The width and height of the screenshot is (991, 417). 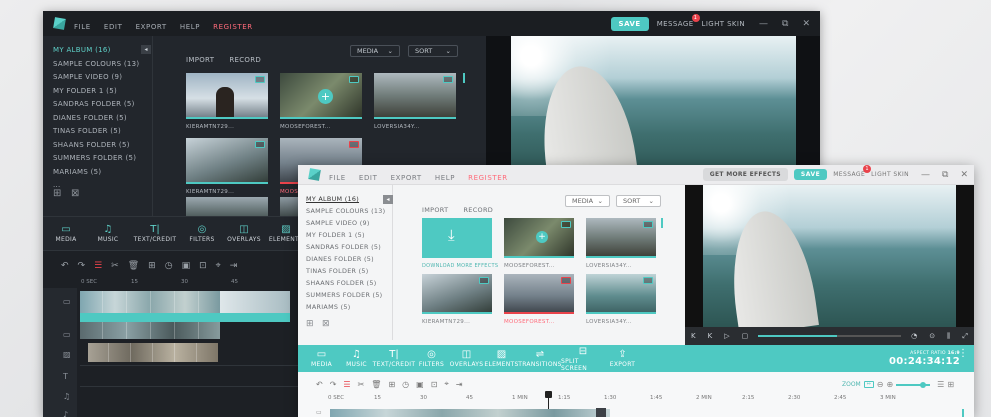 I want to click on playhead-handle, so click(x=548, y=394).